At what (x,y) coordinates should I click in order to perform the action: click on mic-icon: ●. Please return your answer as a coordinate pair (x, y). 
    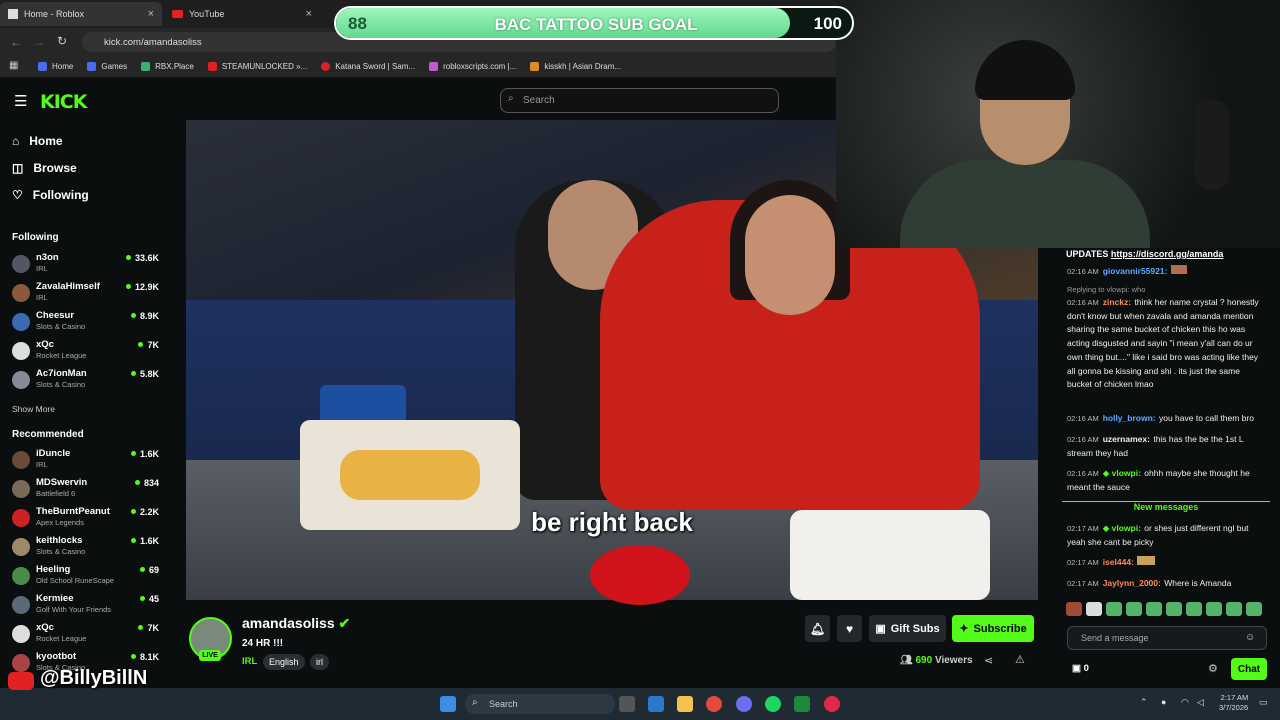
    Looking at the image, I should click on (1163, 702).